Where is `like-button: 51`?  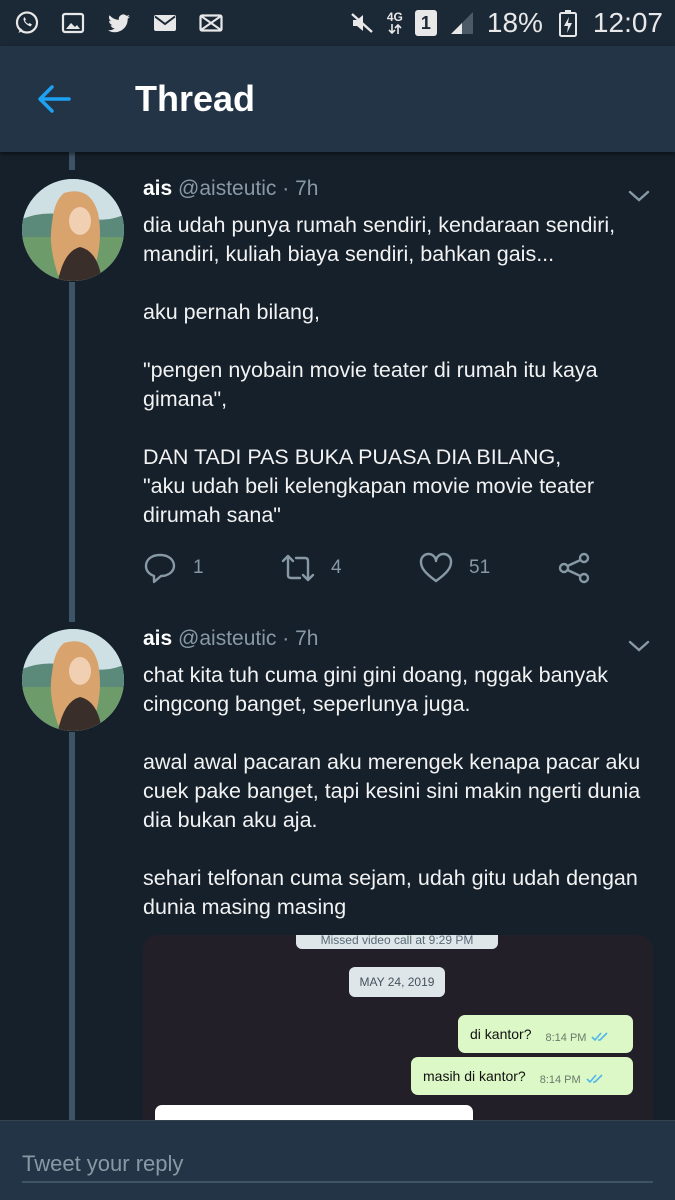 like-button: 51 is located at coordinates (488, 568).